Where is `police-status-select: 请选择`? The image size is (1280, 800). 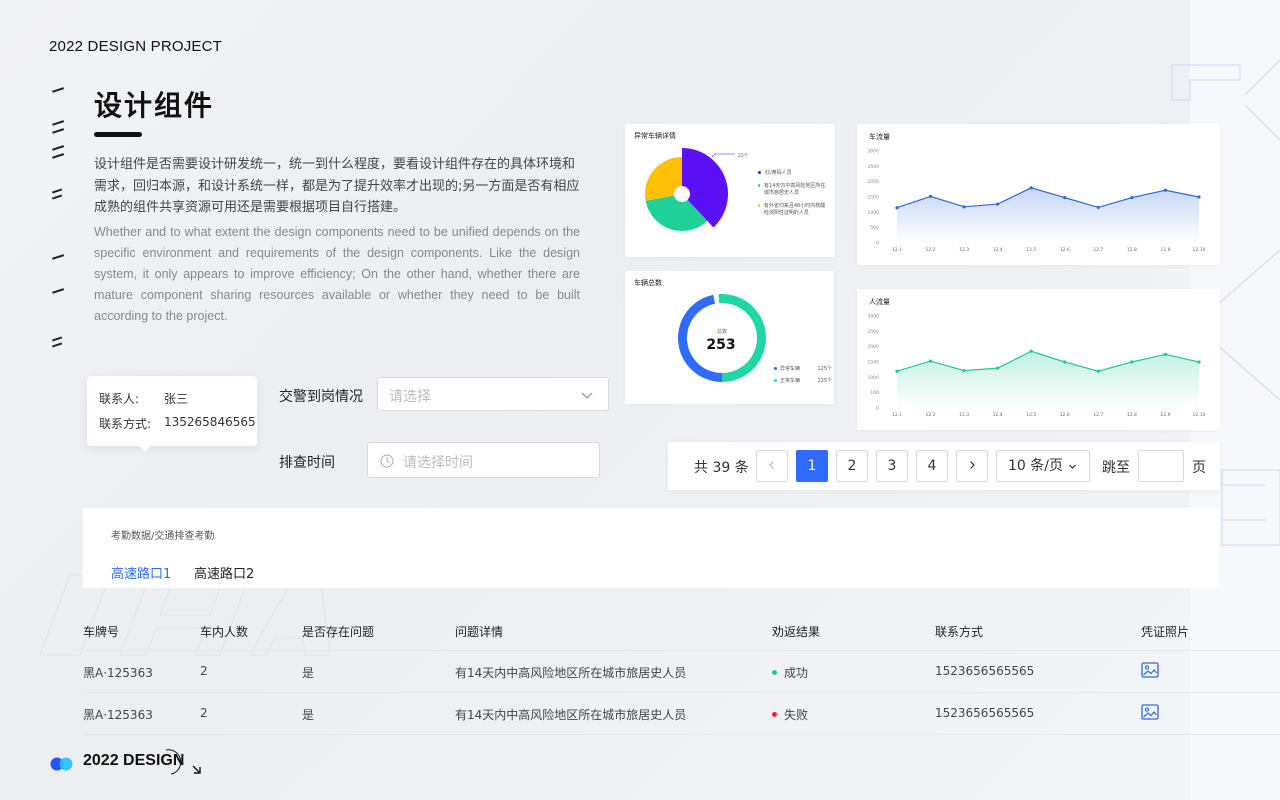
police-status-select: 请选择 is located at coordinates (493, 394).